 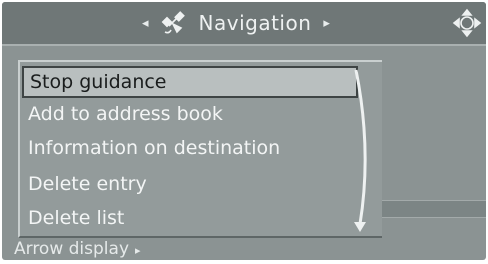 What do you see at coordinates (244, 45) in the screenshot?
I see `header-divider` at bounding box center [244, 45].